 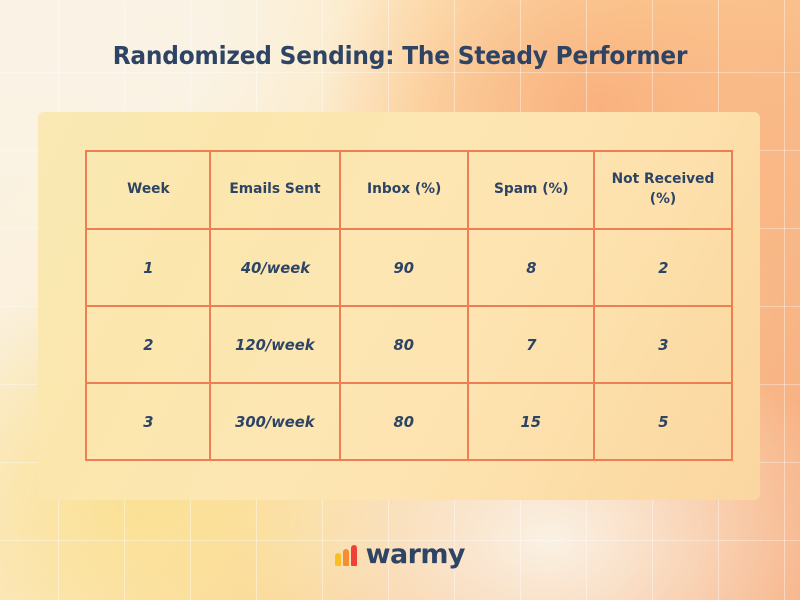 What do you see at coordinates (415, 554) in the screenshot?
I see `warmy-logo-text: warmy` at bounding box center [415, 554].